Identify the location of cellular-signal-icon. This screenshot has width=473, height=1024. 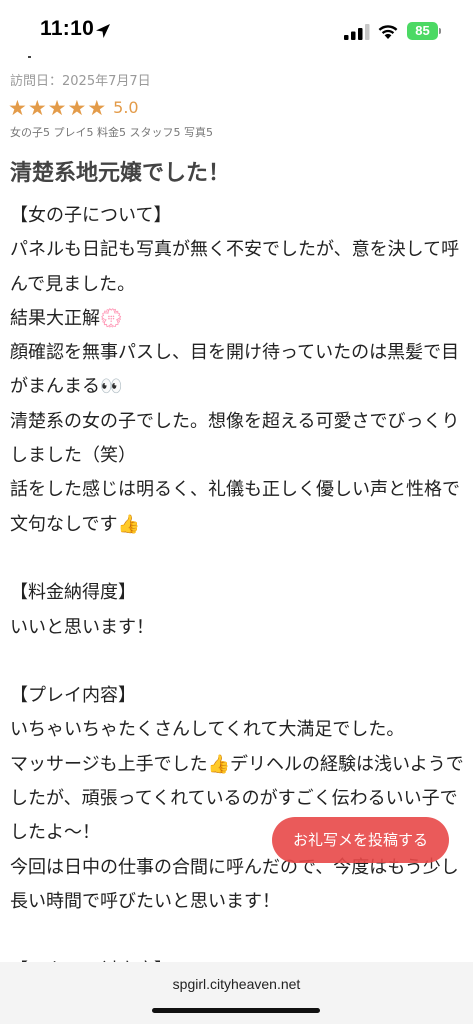
(357, 32).